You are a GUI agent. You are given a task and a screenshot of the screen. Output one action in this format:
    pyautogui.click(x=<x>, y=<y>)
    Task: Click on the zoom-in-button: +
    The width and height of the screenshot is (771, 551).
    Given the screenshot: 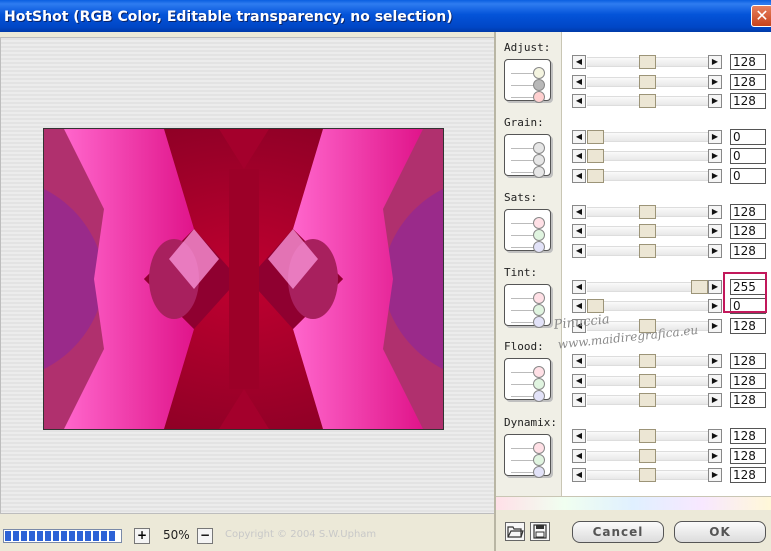 What is the action you would take?
    pyautogui.click(x=142, y=536)
    